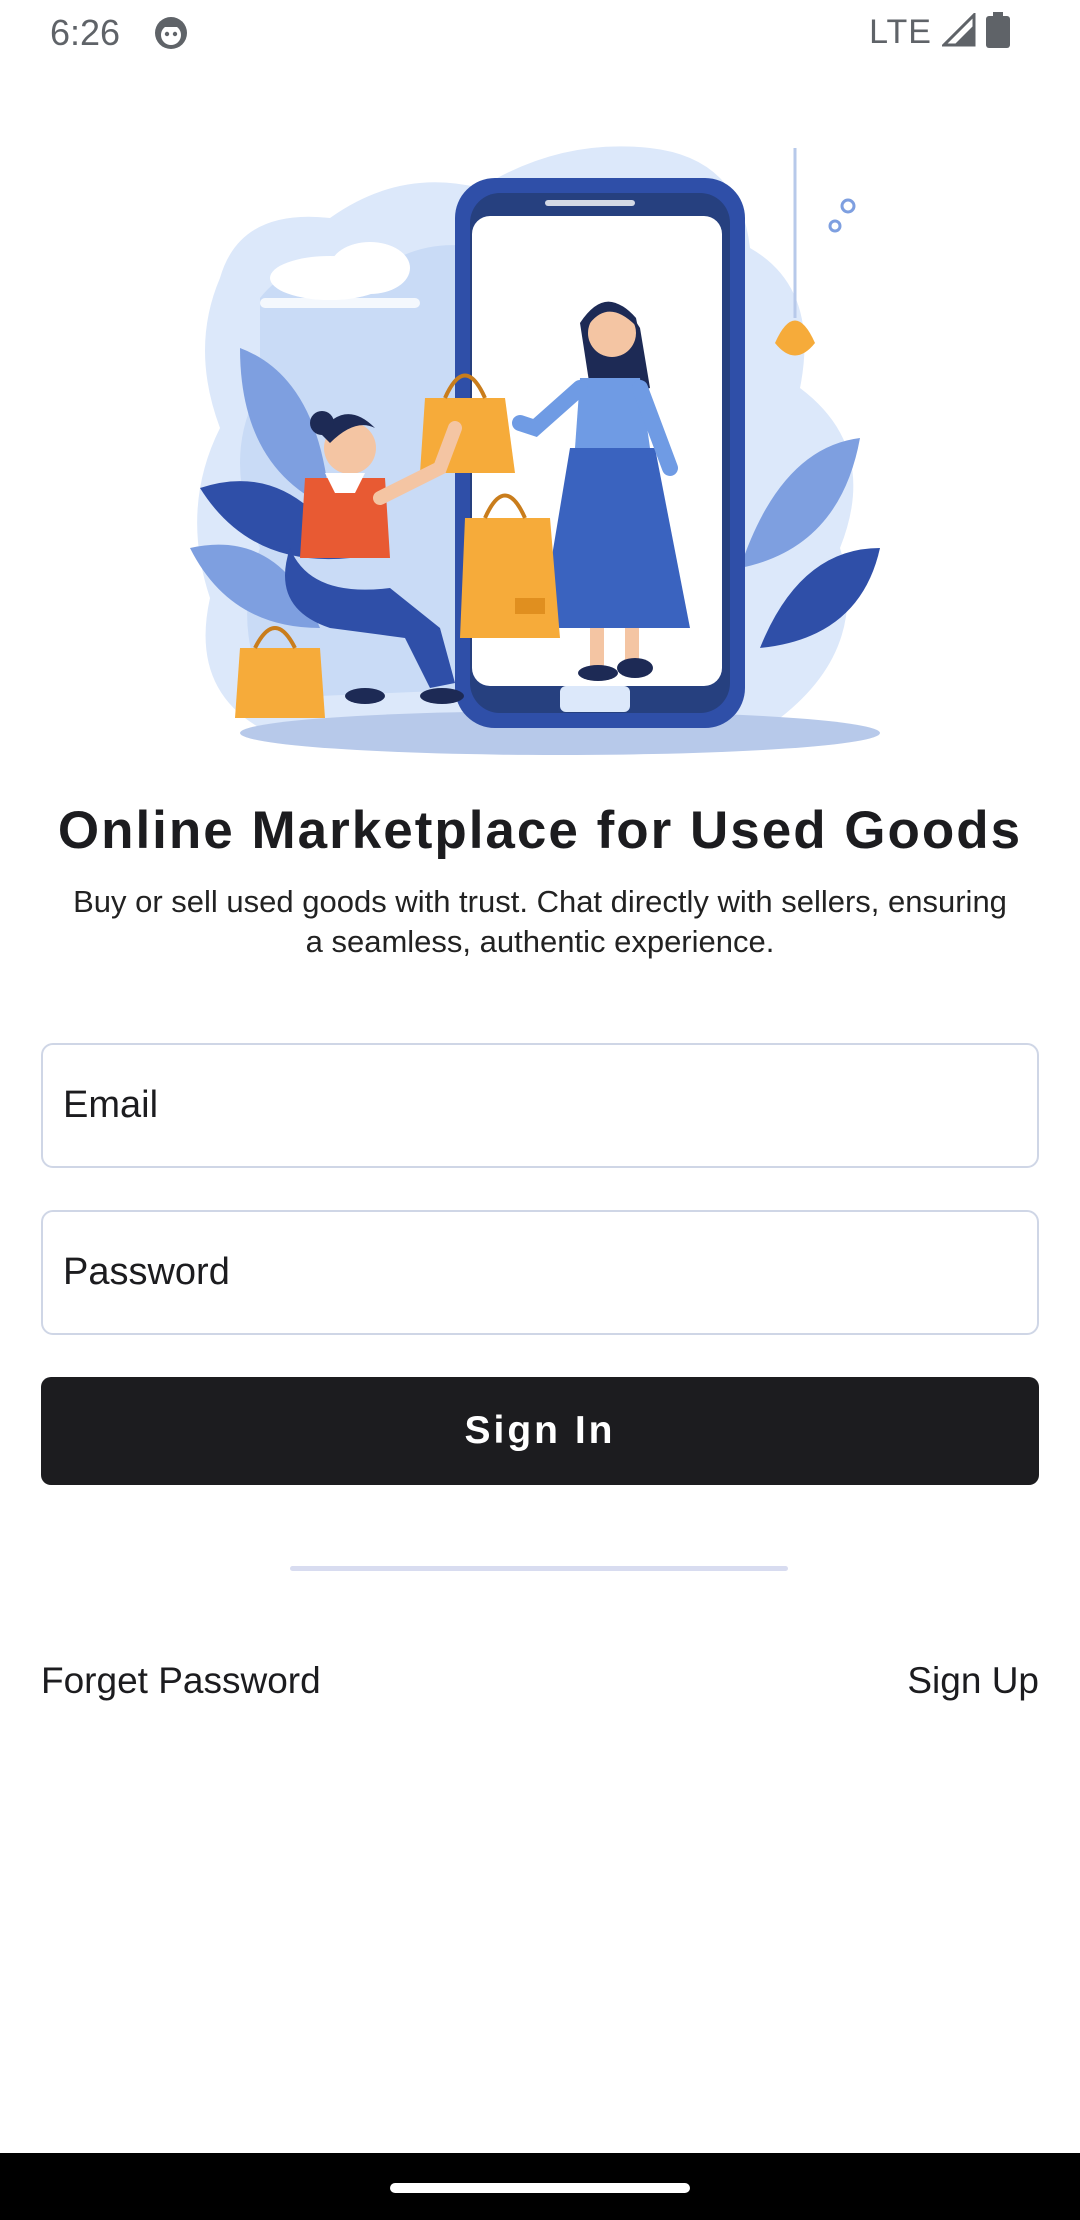 The image size is (1080, 2220). What do you see at coordinates (85, 32) in the screenshot?
I see `status-time: 6:26` at bounding box center [85, 32].